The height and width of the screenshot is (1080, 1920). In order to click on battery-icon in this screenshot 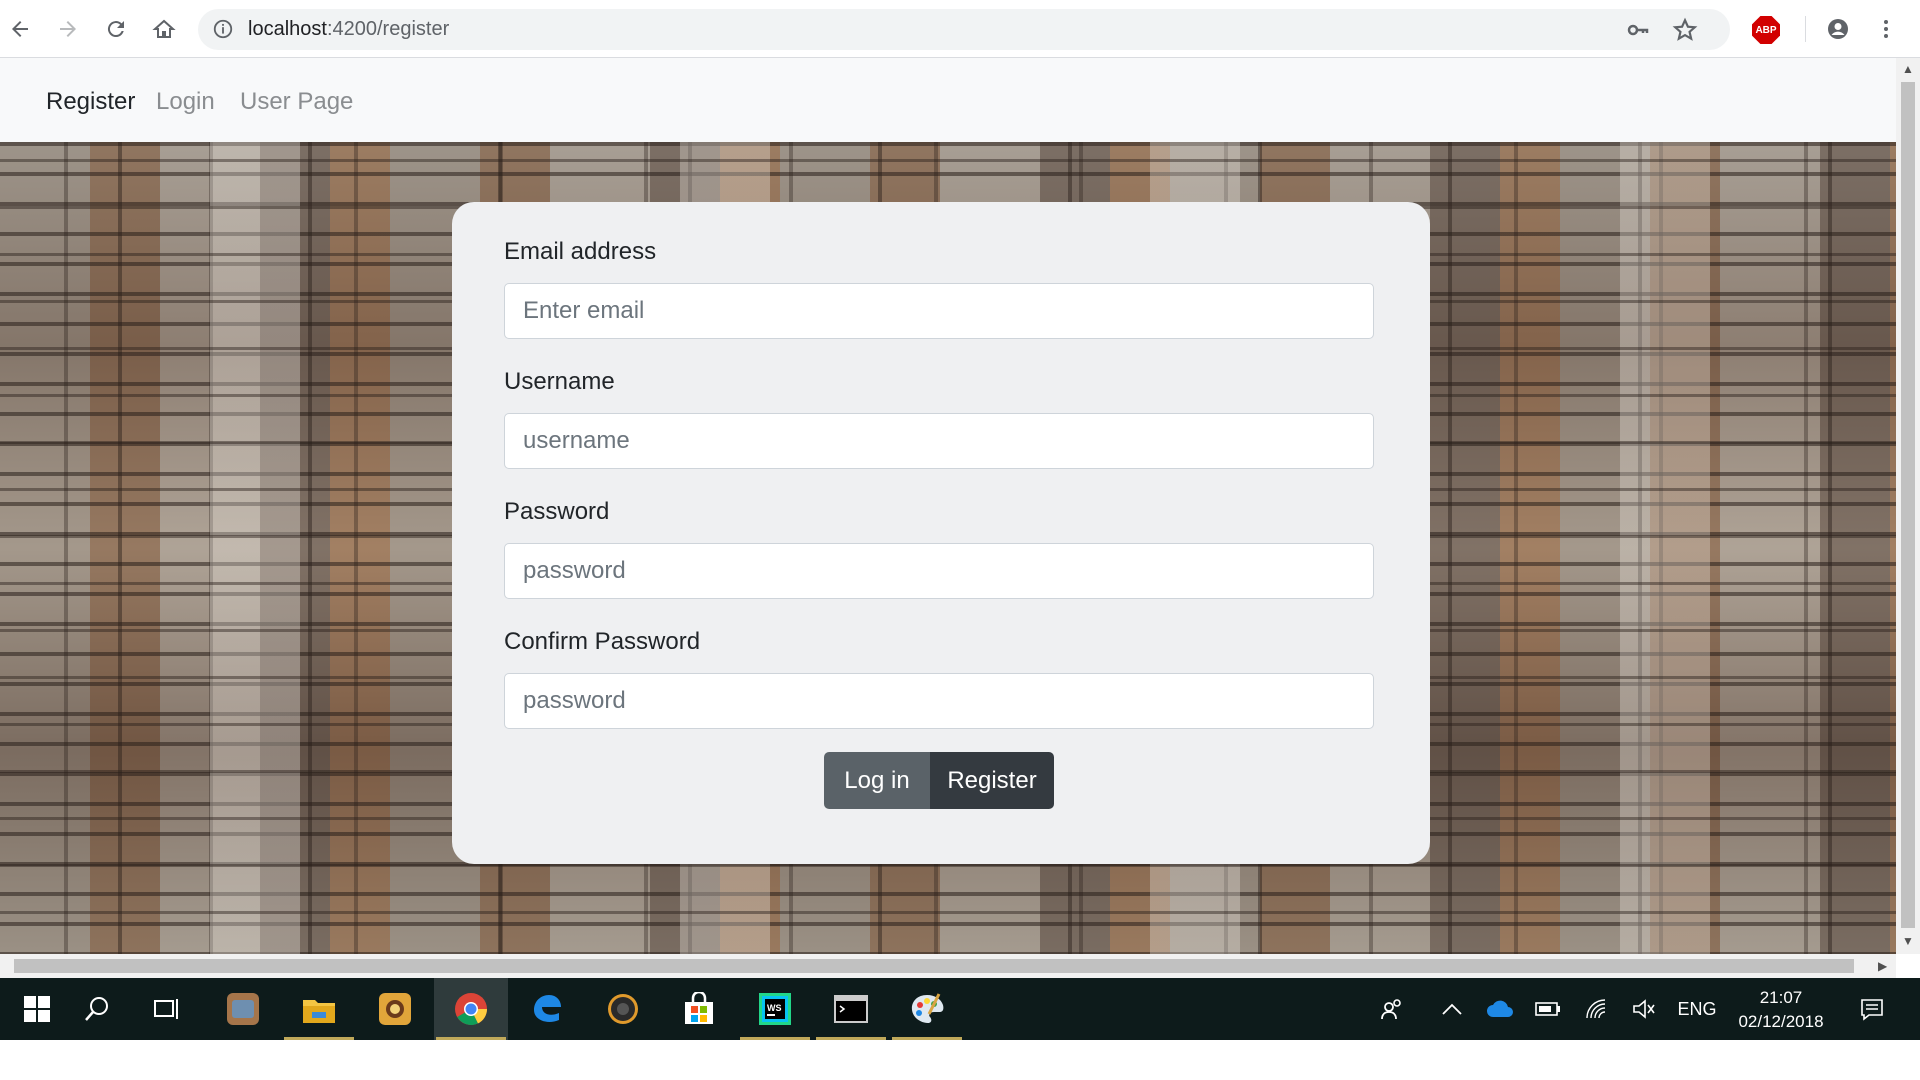, I will do `click(1547, 1009)`.